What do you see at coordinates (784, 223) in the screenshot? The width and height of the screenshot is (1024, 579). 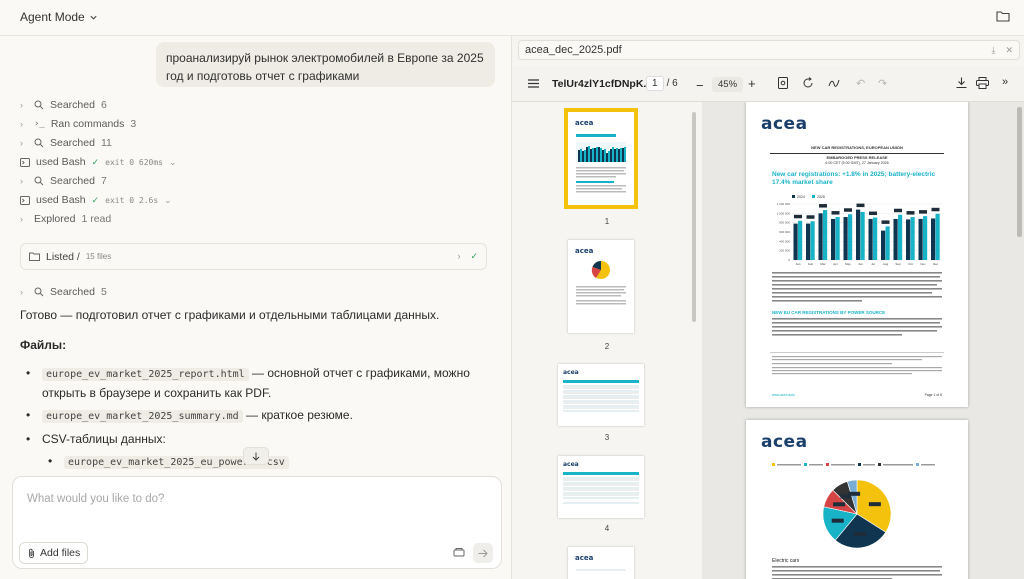 I see `y-tick-label: 800 000` at bounding box center [784, 223].